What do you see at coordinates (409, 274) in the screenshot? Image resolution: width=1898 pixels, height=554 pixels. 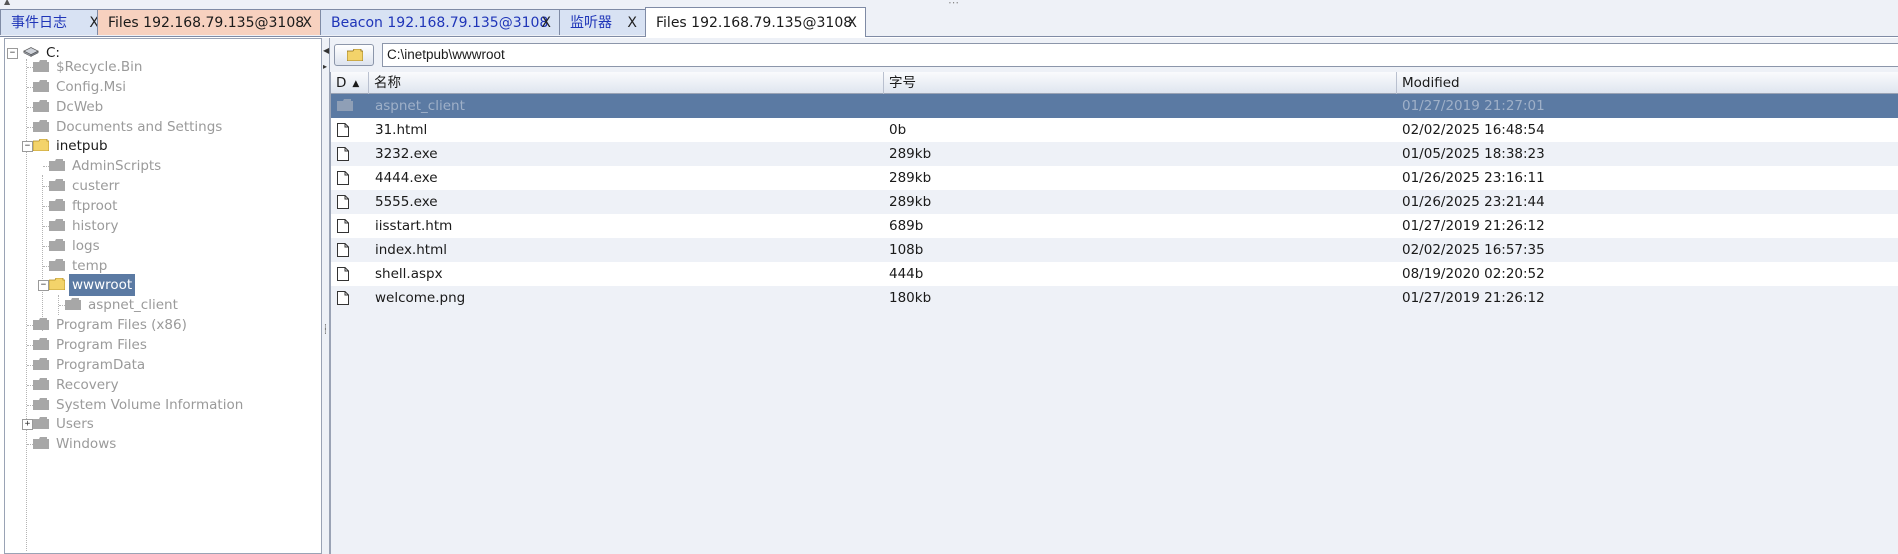 I see `file-name: shell.aspx` at bounding box center [409, 274].